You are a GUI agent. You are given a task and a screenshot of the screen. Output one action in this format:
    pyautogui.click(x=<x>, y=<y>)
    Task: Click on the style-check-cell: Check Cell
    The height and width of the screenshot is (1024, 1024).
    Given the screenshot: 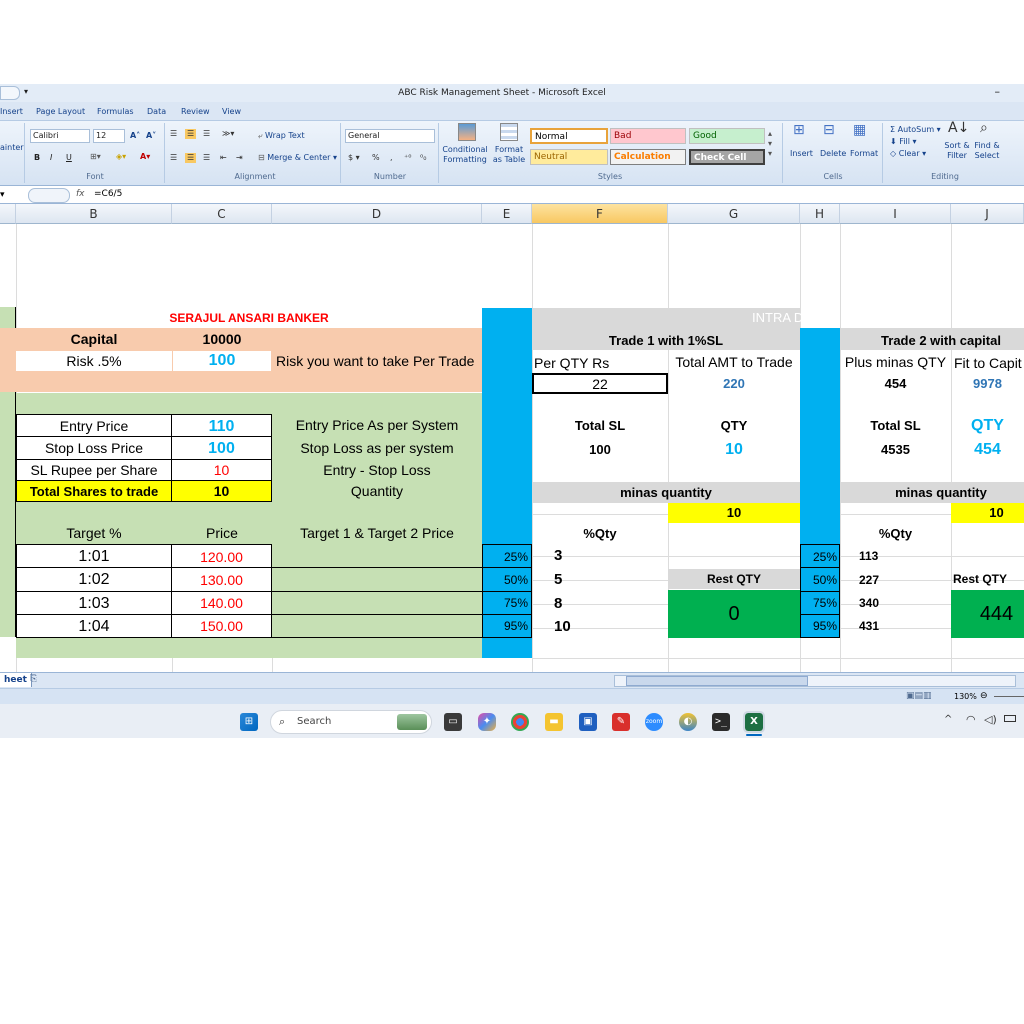 What is the action you would take?
    pyautogui.click(x=727, y=157)
    